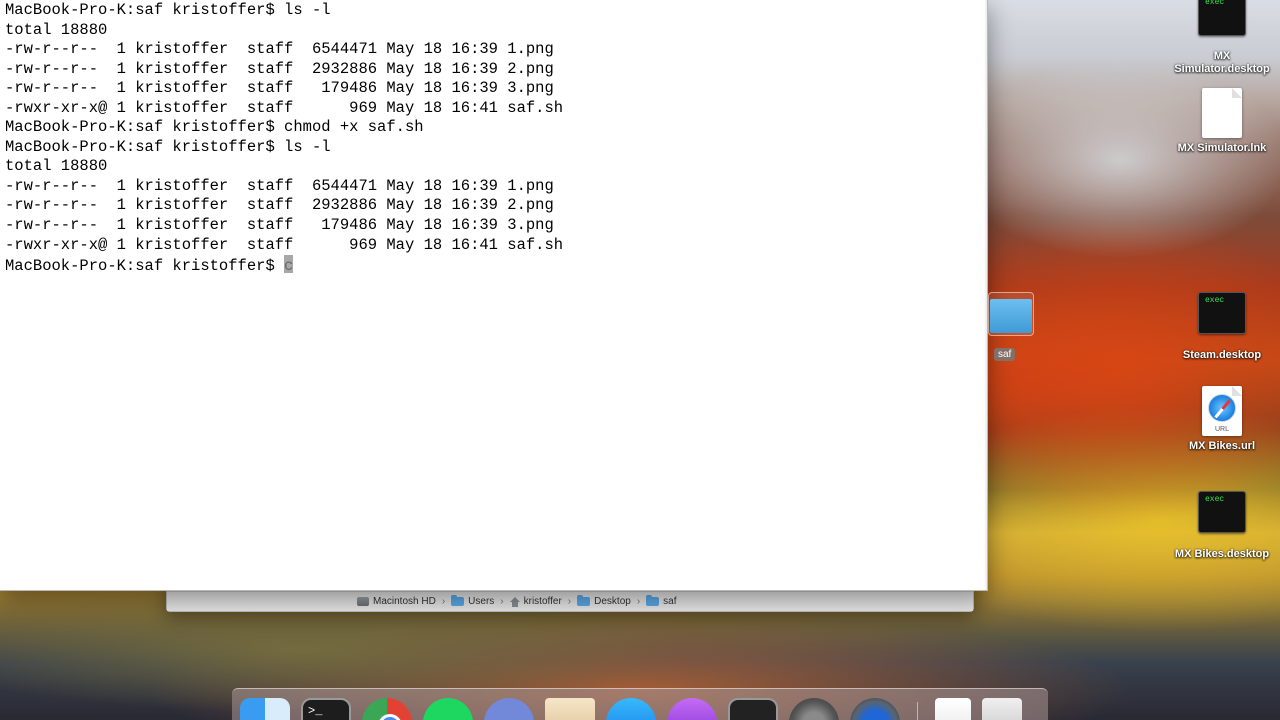  I want to click on finder-icon, so click(265, 709).